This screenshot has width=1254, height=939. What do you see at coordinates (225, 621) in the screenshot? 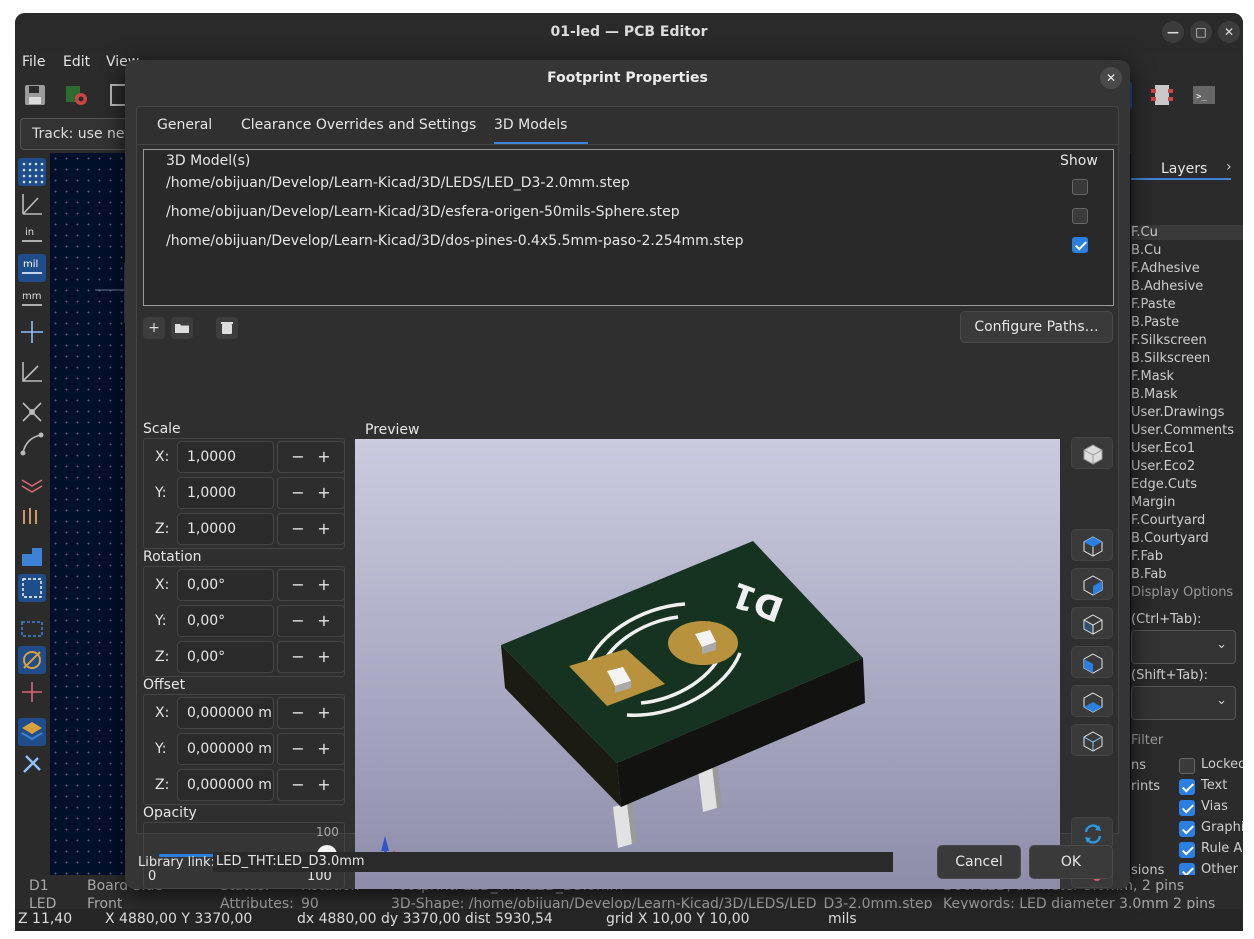
I see `rotation-y-input: 0,00°` at bounding box center [225, 621].